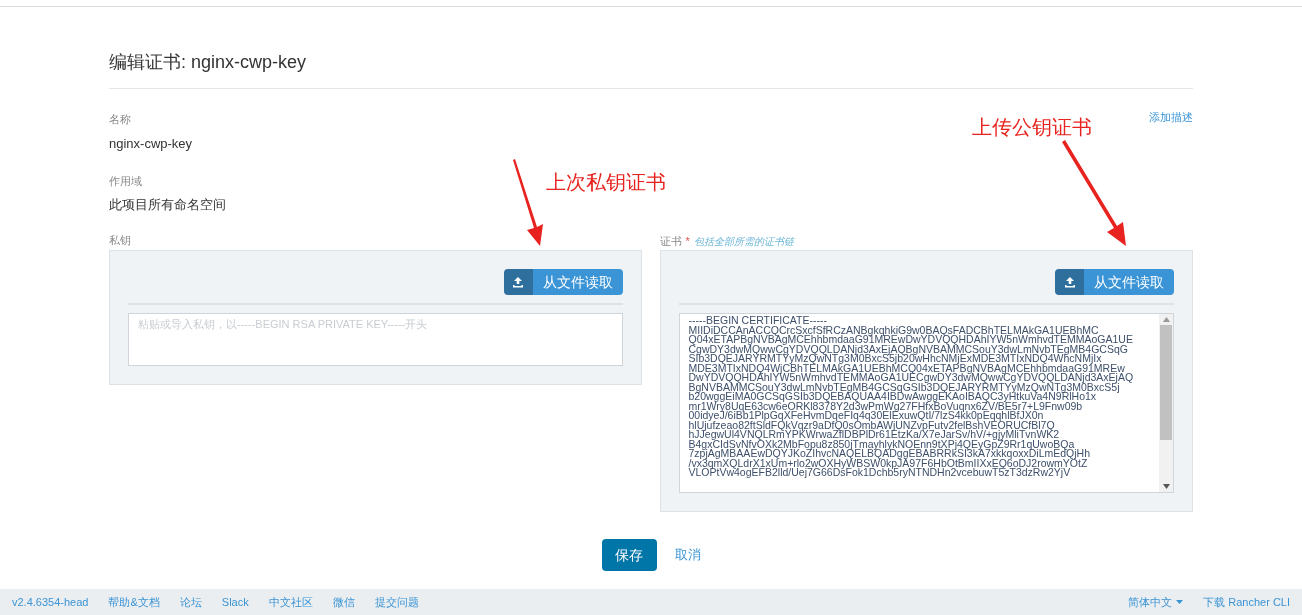 Image resolution: width=1302 pixels, height=615 pixels. I want to click on certificate-line: MIIDiDCCAnACCQCrcSxcfSfRCzANBgkqhkiG9w0BAQsFADCBhTELMAkGA1UEBhMC, so click(893, 330).